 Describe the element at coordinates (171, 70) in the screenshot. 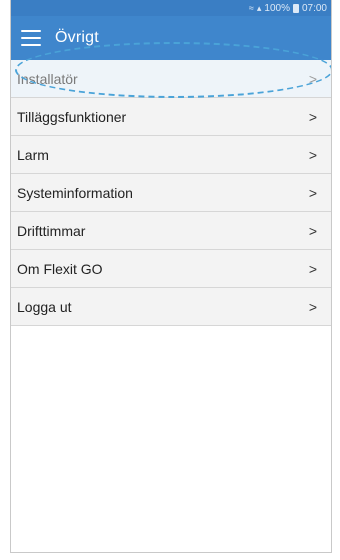

I see `list-item-installator: Installatör >` at that location.